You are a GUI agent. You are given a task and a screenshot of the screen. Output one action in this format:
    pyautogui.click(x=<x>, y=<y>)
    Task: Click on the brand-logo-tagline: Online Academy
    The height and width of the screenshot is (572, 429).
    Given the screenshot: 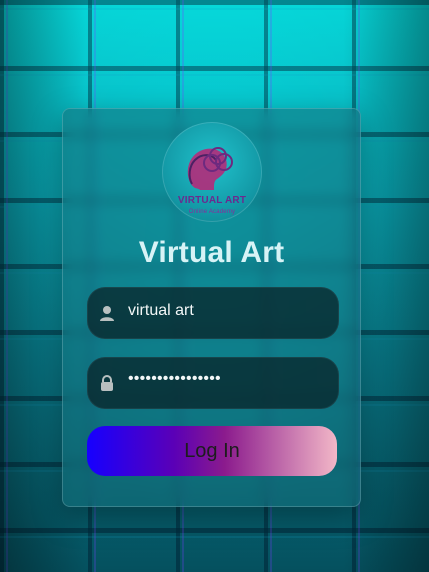 What is the action you would take?
    pyautogui.click(x=212, y=212)
    